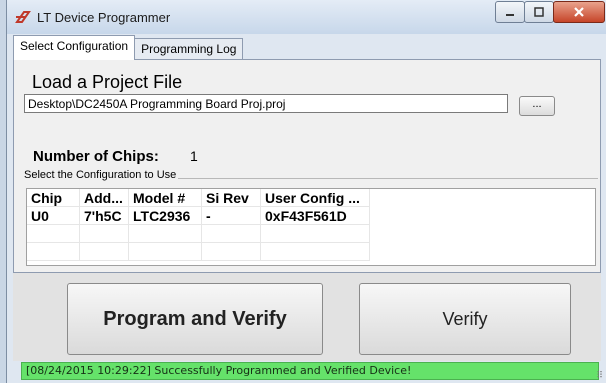 This screenshot has width=606, height=383. What do you see at coordinates (266, 103) in the screenshot?
I see `project-path-input` at bounding box center [266, 103].